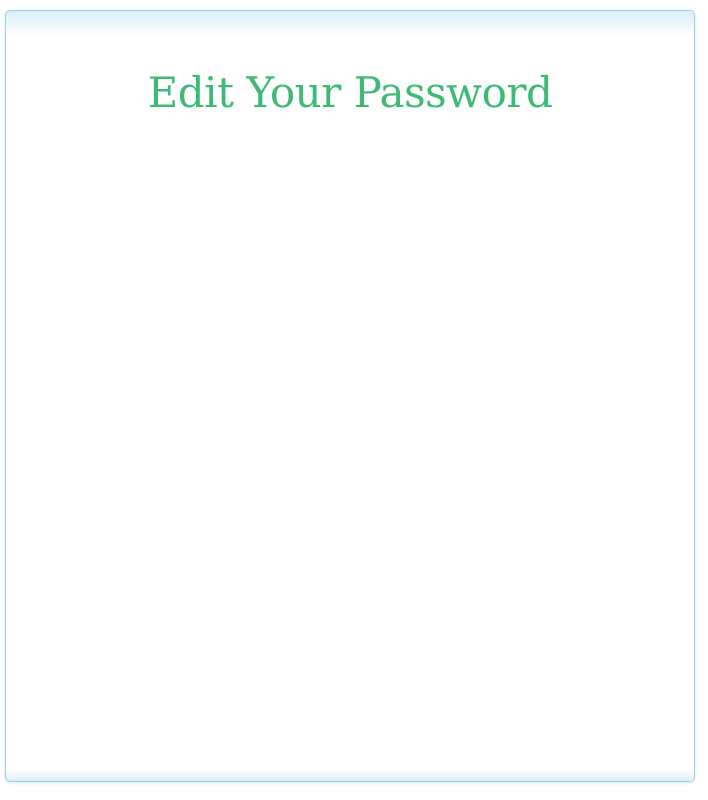  I want to click on page-title: Edit Your Password, so click(350, 92).